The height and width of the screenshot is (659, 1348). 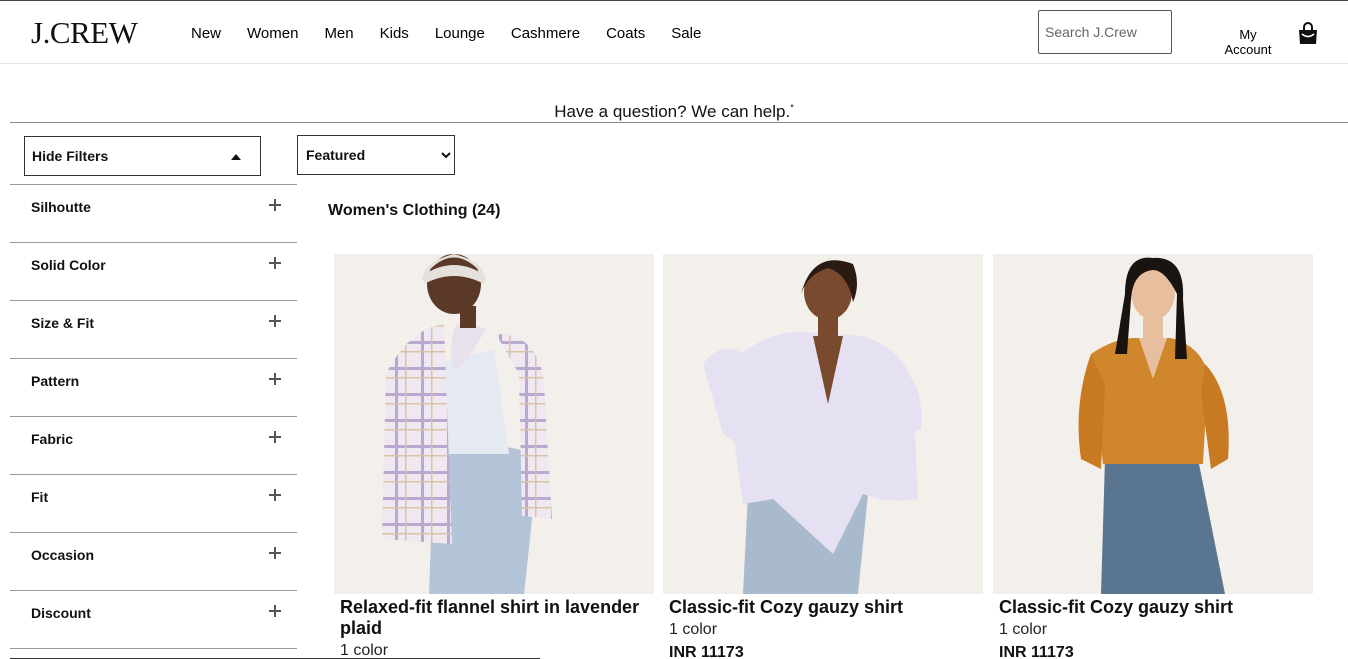 What do you see at coordinates (206, 33) in the screenshot?
I see `nav-new: New` at bounding box center [206, 33].